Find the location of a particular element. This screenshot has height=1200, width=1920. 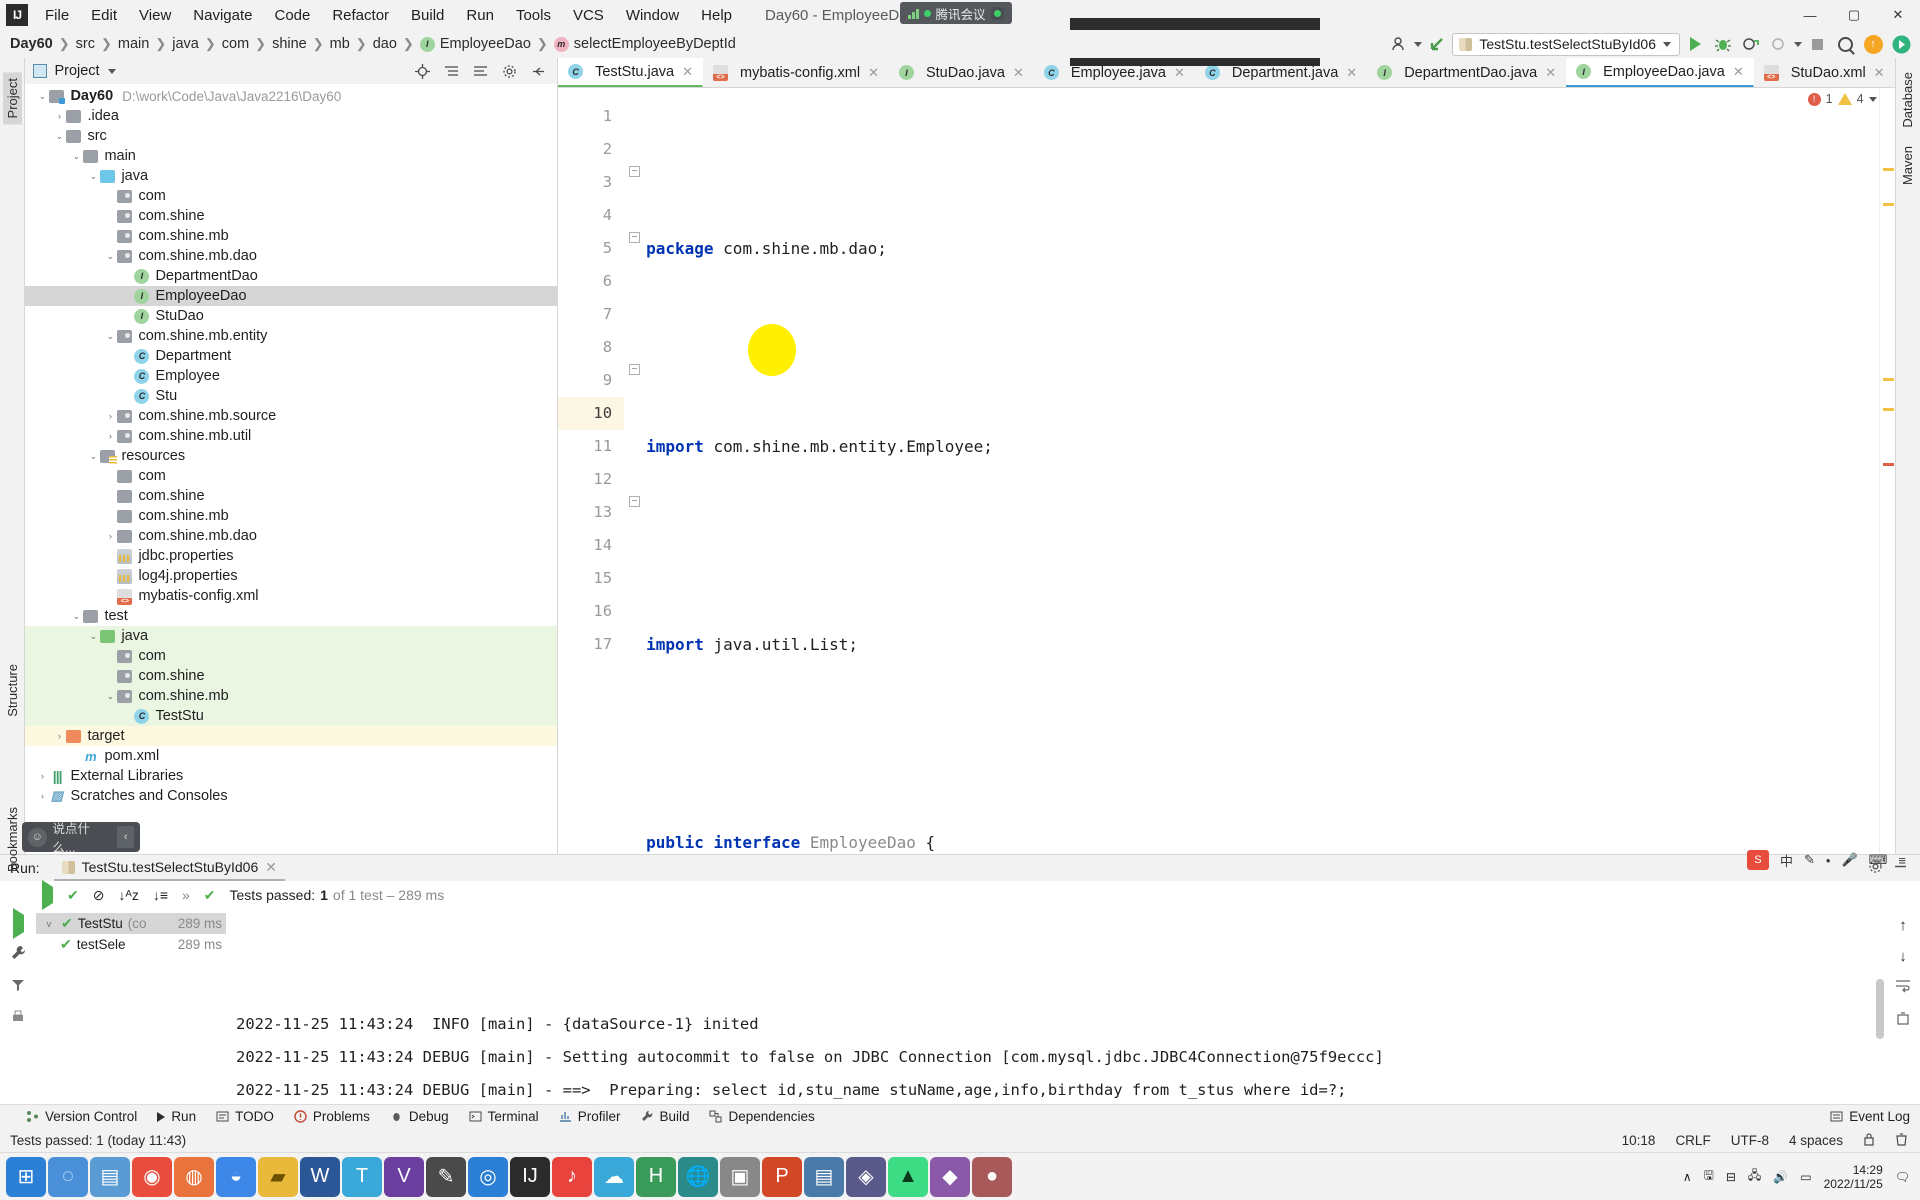

folder-icon: ▰ is located at coordinates (278, 1176).